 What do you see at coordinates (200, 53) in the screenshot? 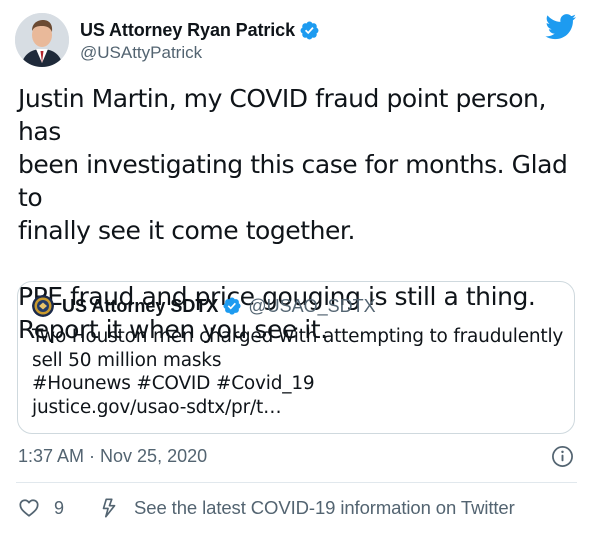
I see `author-handle: @USAttyPatrick` at bounding box center [200, 53].